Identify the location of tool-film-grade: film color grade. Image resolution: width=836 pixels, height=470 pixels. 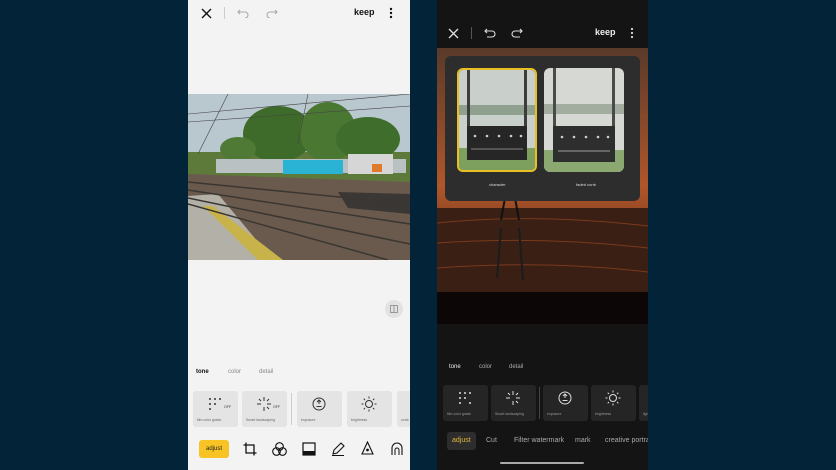
(465, 403).